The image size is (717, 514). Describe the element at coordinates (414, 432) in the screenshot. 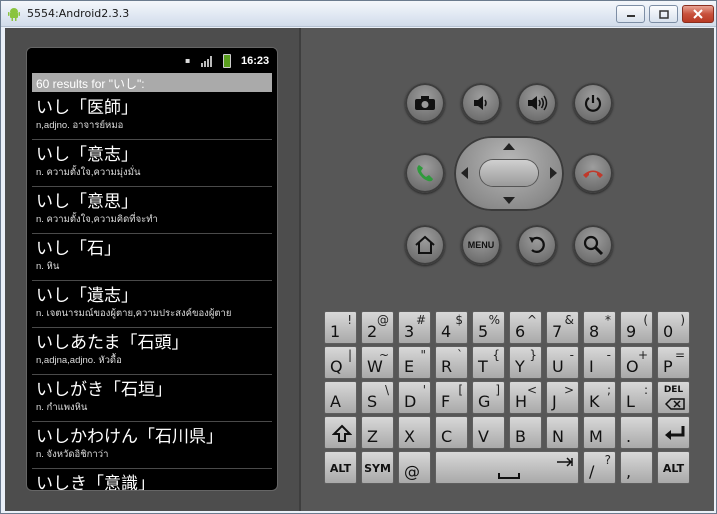

I see `key-x: X` at that location.